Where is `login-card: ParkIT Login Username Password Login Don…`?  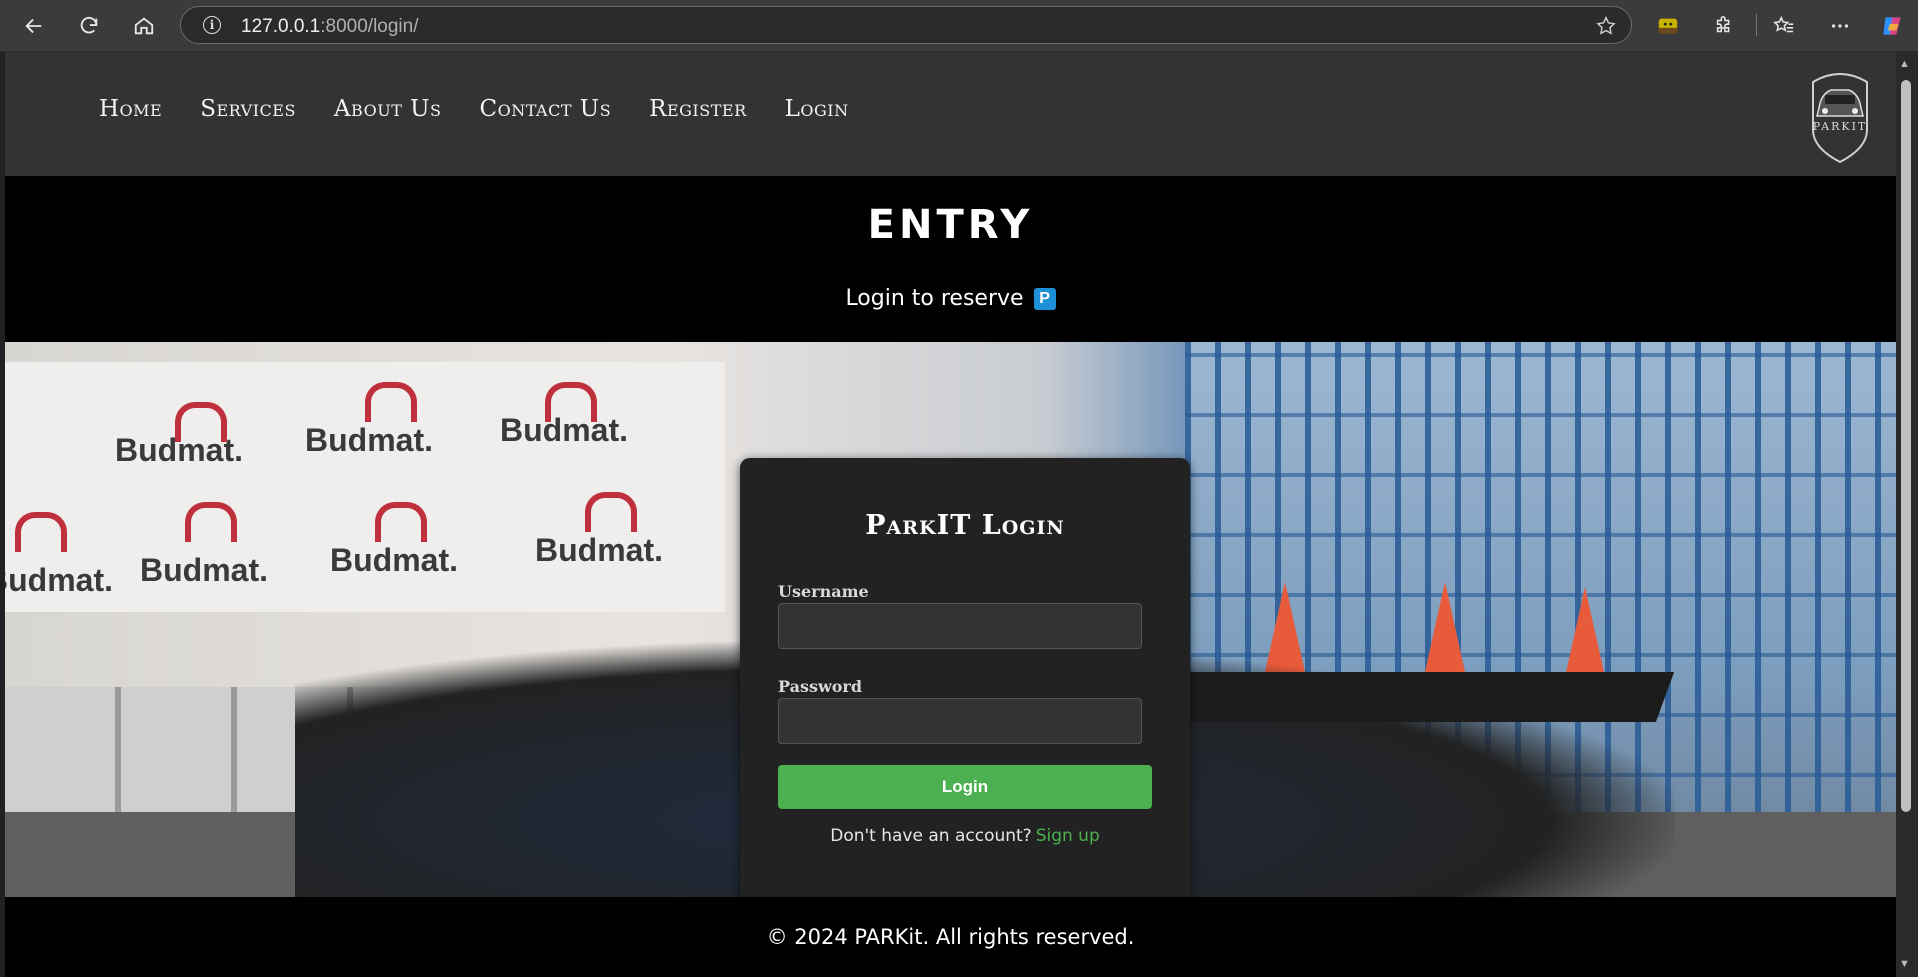 login-card: ParkIT Login Username Password Login Don… is located at coordinates (965, 683).